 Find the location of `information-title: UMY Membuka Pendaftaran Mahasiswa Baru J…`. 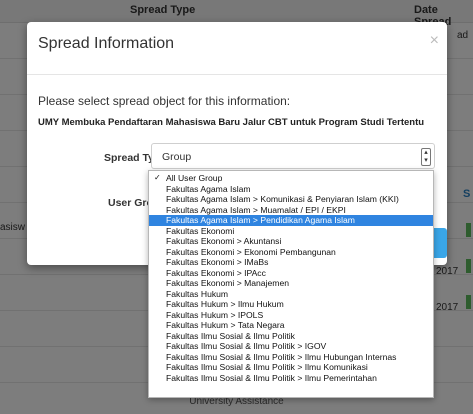

information-title: UMY Membuka Pendaftaran Mahasiswa Baru J… is located at coordinates (231, 122).